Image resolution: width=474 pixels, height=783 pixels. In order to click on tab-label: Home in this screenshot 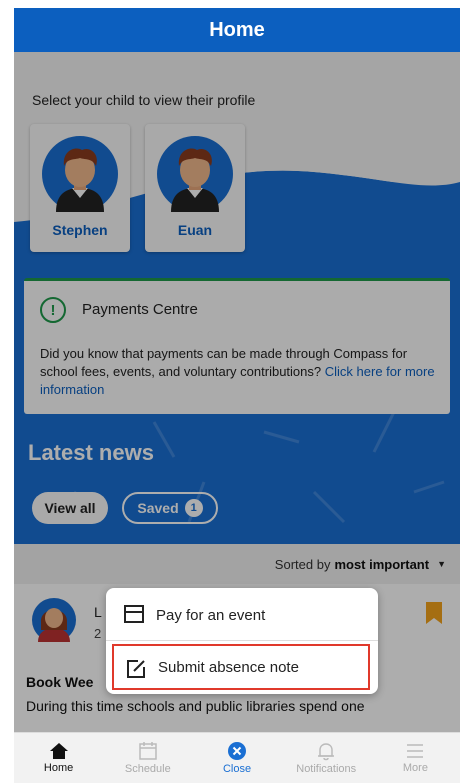, I will do `click(58, 768)`.